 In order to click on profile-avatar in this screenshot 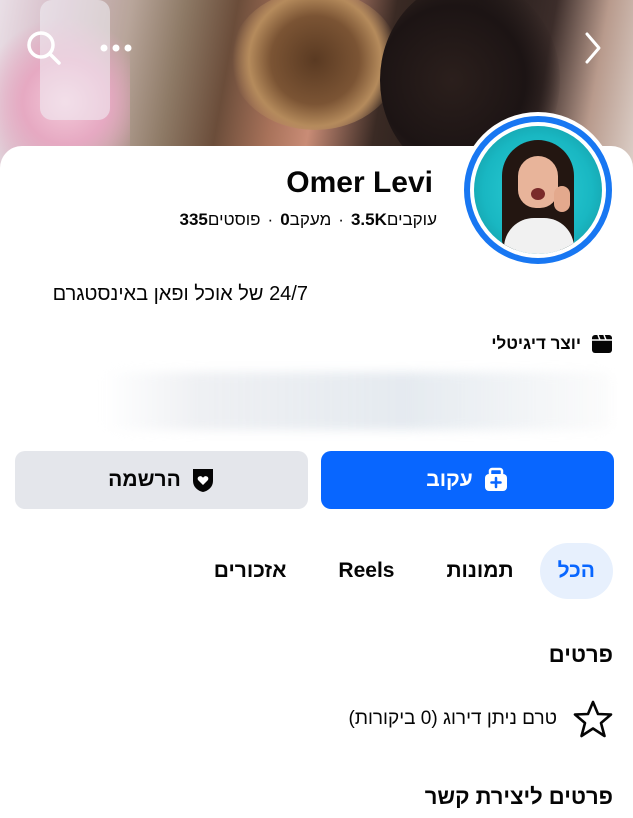, I will do `click(538, 190)`.